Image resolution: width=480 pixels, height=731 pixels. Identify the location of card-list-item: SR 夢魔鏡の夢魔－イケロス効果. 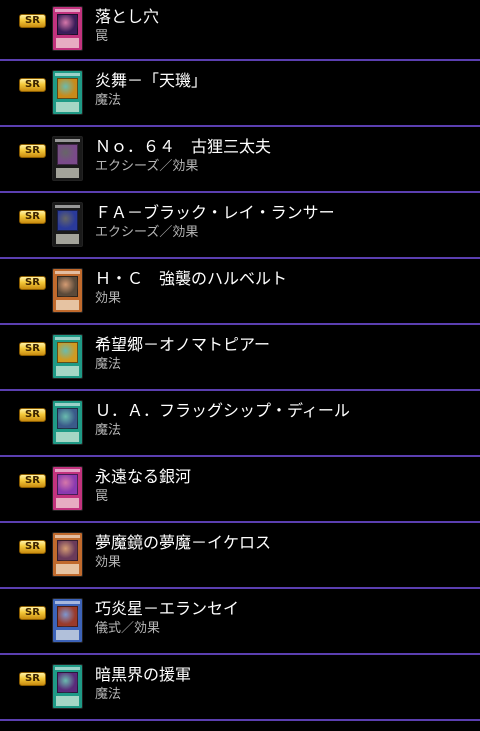
(240, 556).